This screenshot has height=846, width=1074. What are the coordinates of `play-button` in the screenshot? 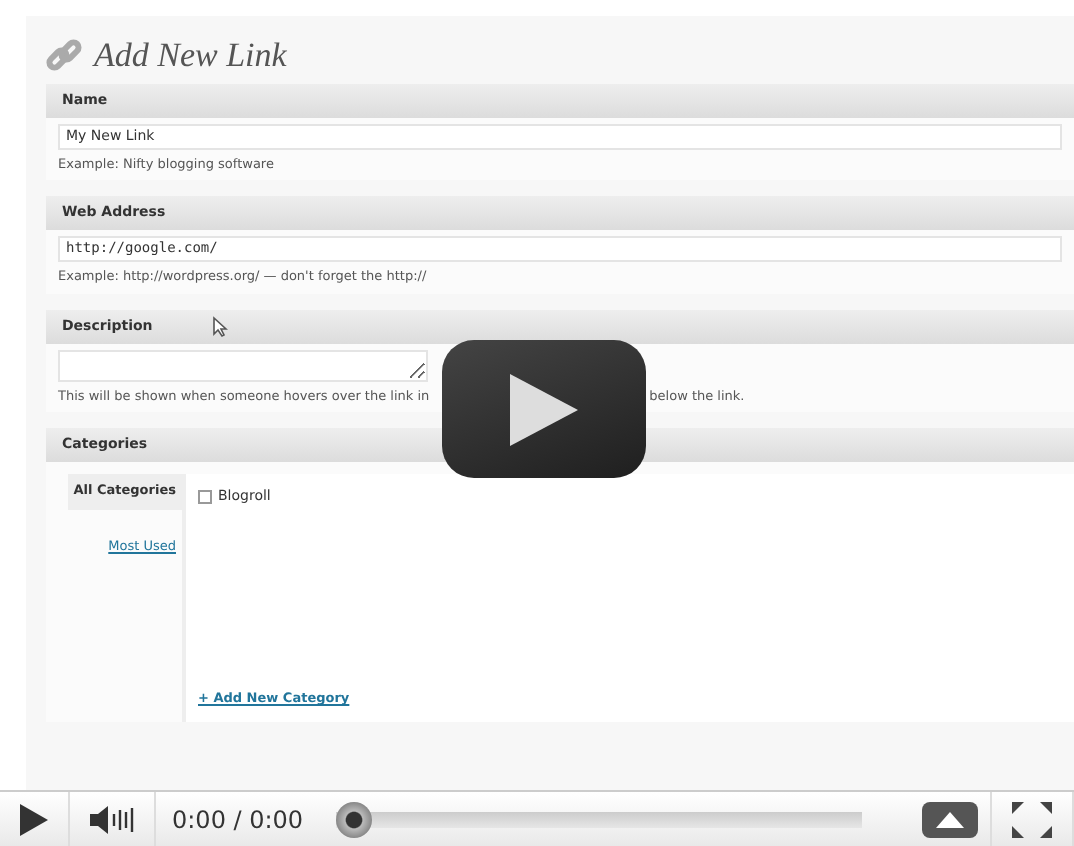 It's located at (544, 409).